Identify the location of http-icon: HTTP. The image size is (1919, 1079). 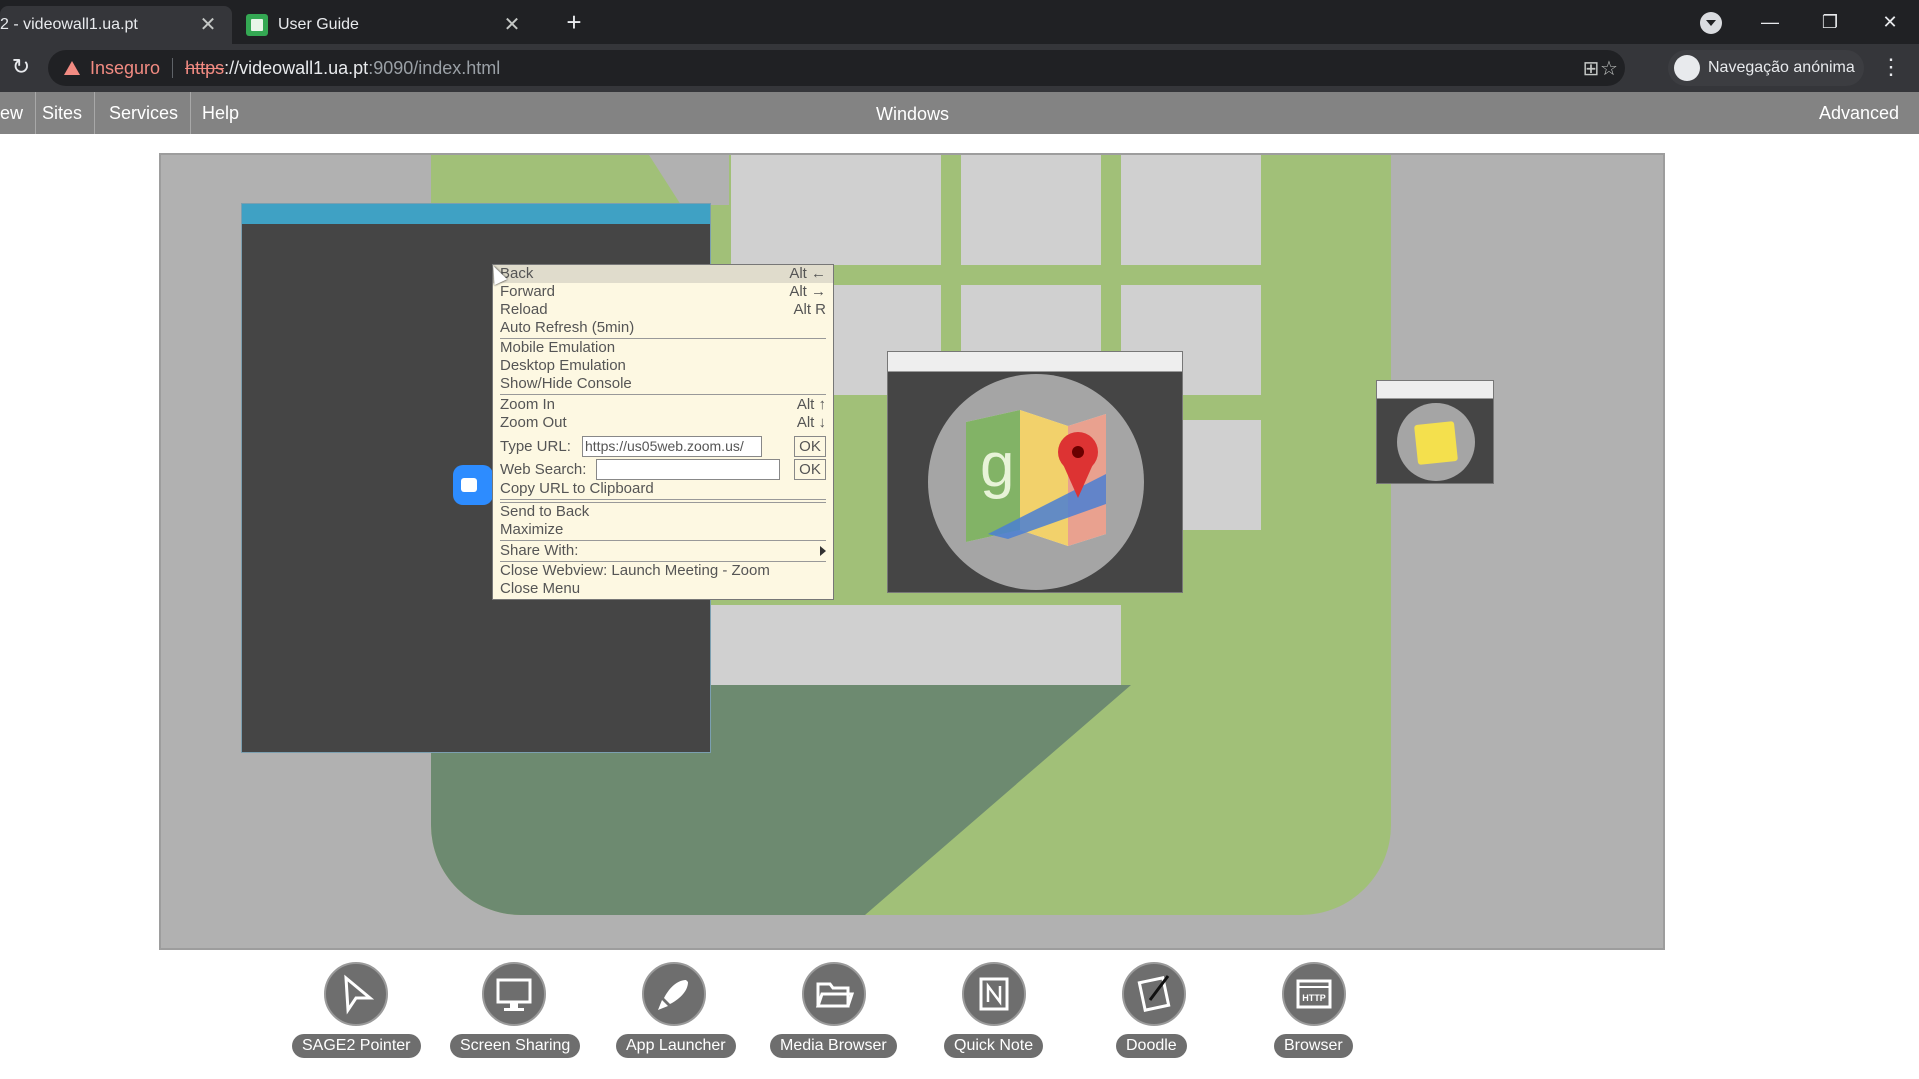
(1314, 994).